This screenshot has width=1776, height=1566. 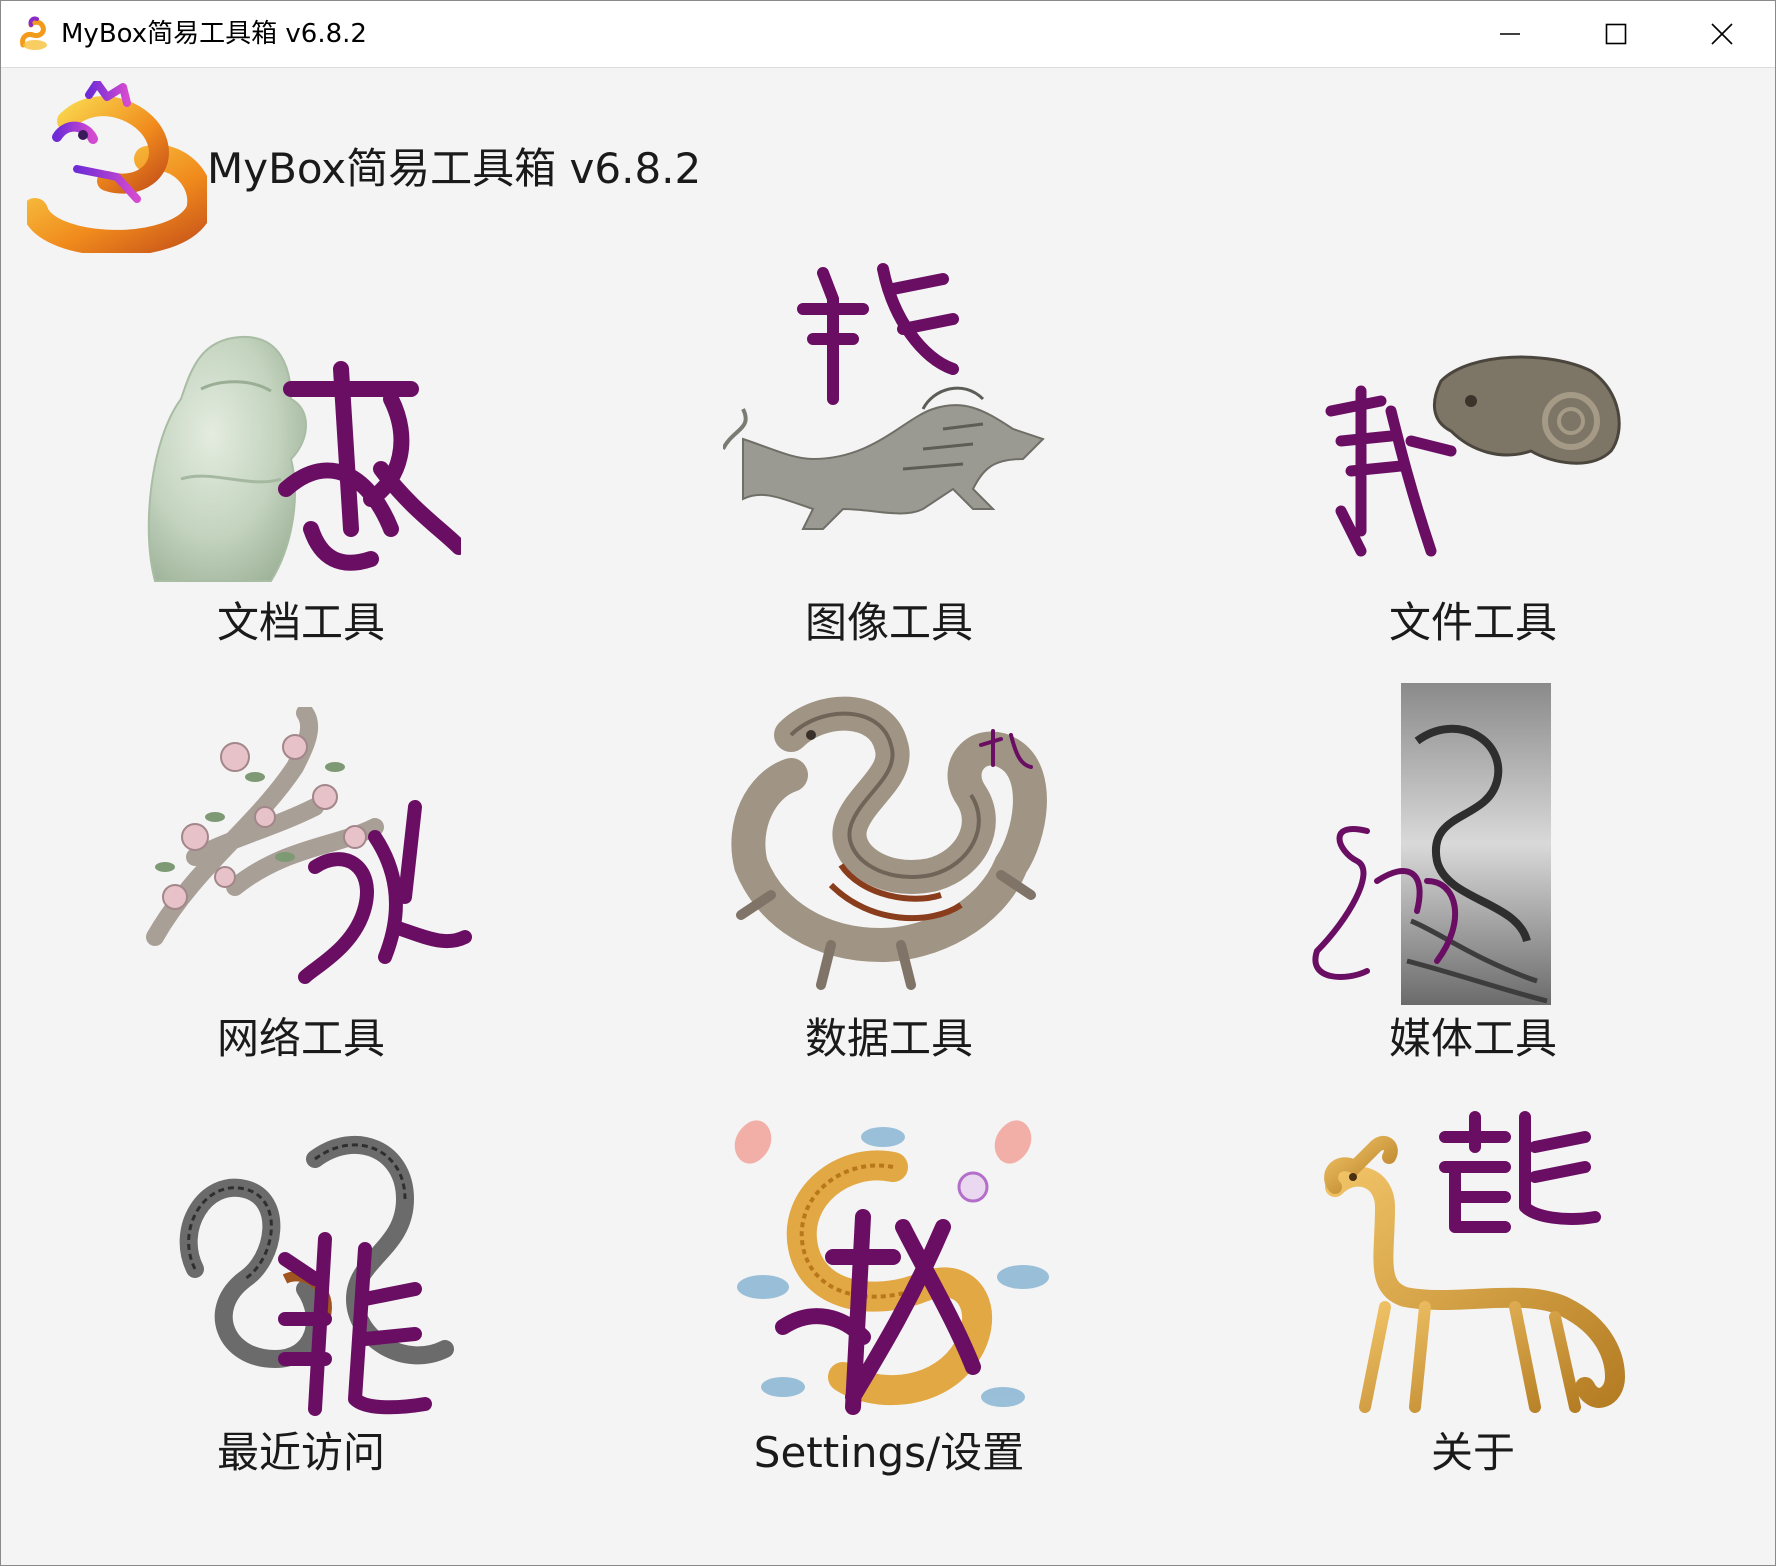 I want to click on tool-label-document: 文档工具, so click(x=301, y=623).